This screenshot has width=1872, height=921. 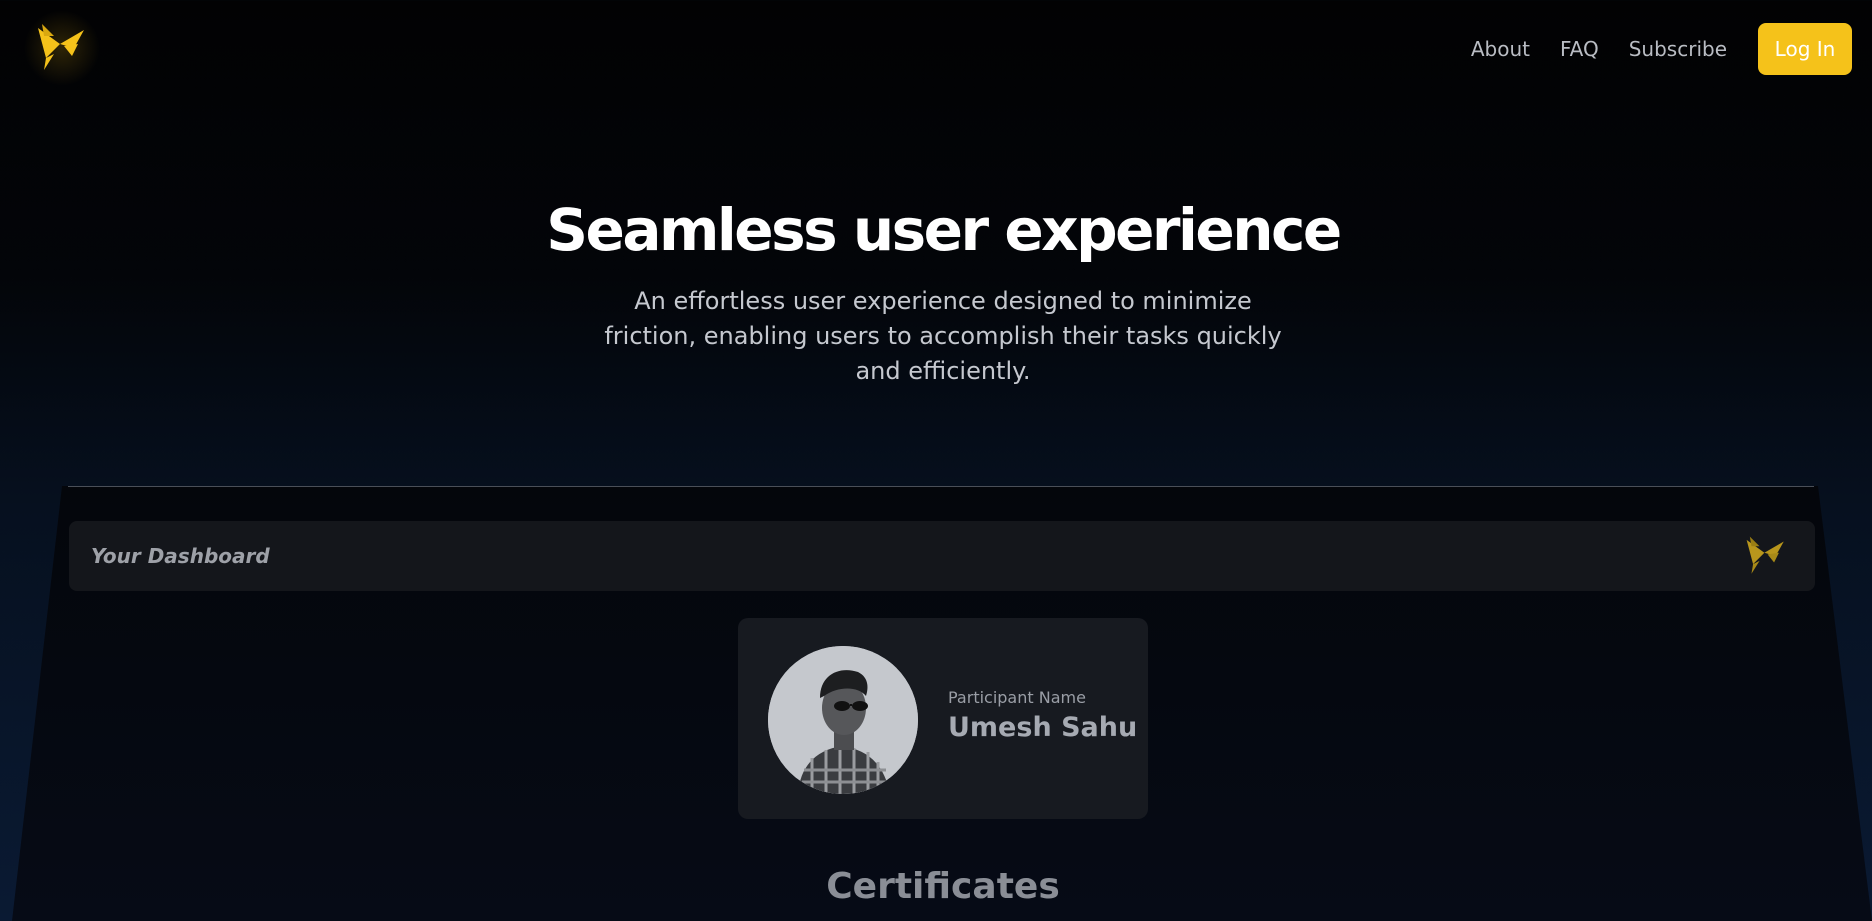 What do you see at coordinates (942, 556) in the screenshot?
I see `dashboard-header-bar: Your Dashboard` at bounding box center [942, 556].